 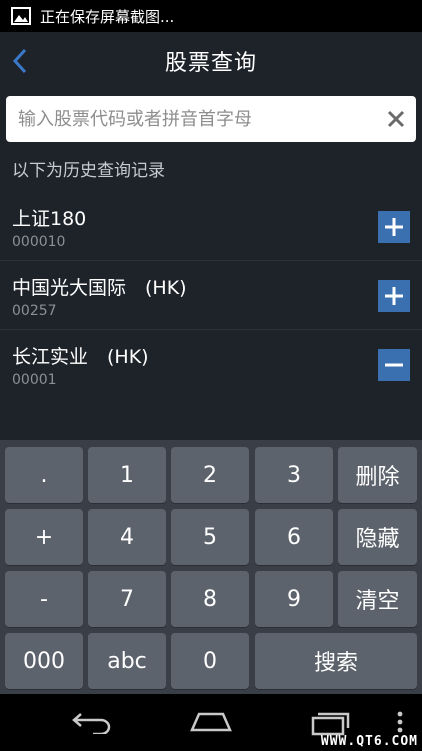 What do you see at coordinates (210, 63) in the screenshot?
I see `page-title: 股票查询` at bounding box center [210, 63].